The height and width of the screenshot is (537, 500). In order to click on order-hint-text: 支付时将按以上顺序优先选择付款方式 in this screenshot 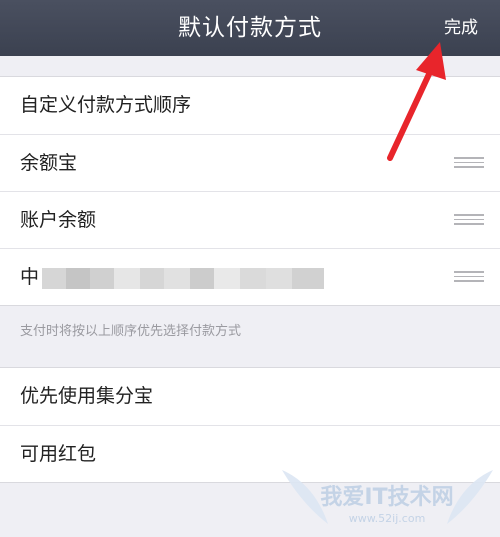, I will do `click(131, 331)`.